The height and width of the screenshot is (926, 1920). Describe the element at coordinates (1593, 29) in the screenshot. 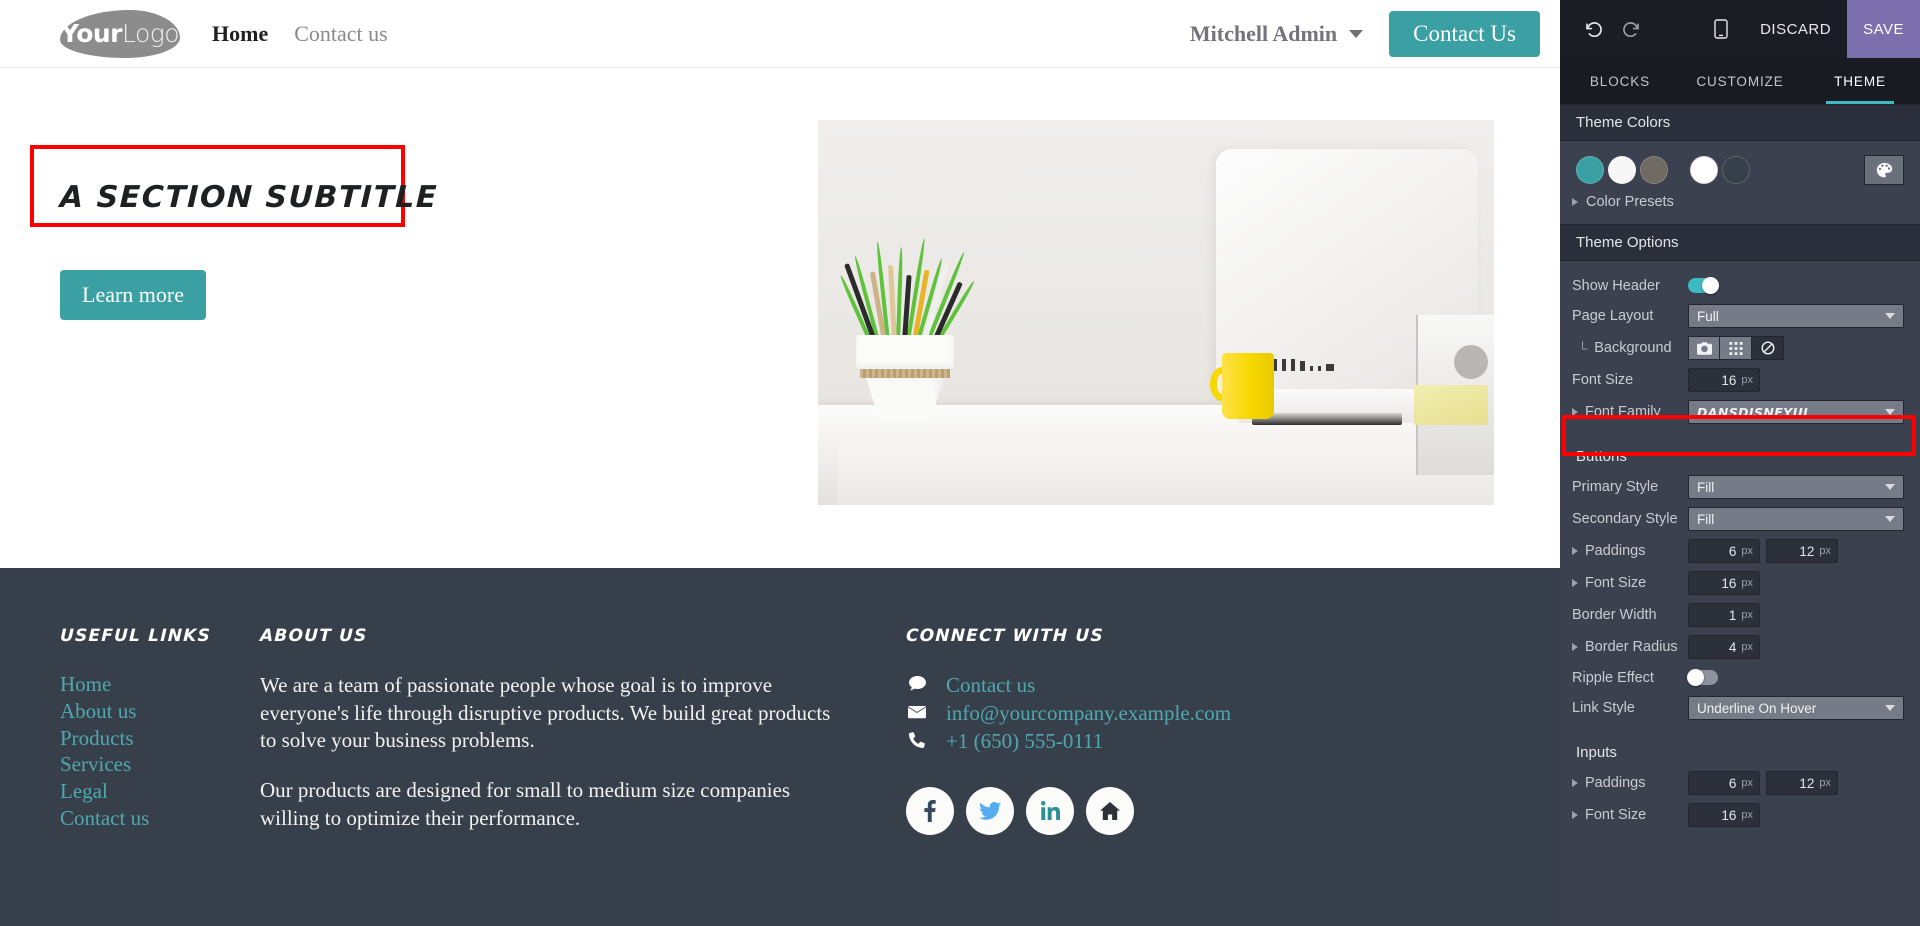

I see `undo-icon` at that location.